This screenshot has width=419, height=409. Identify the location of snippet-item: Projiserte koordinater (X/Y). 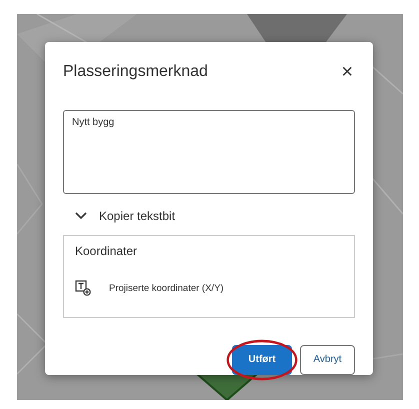
(209, 288).